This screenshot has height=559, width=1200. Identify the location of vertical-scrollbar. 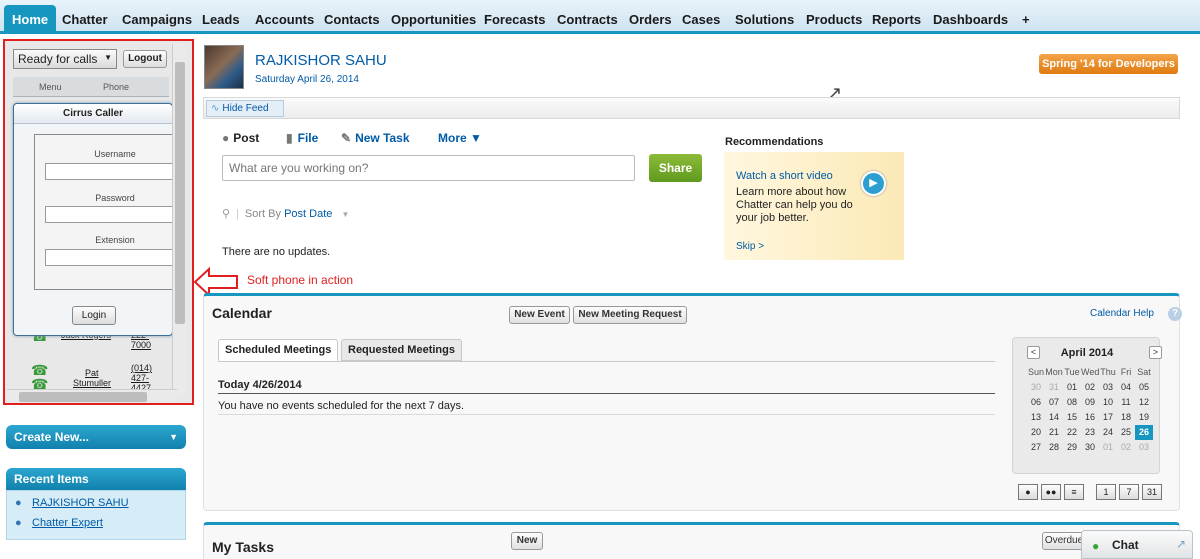
(179, 220).